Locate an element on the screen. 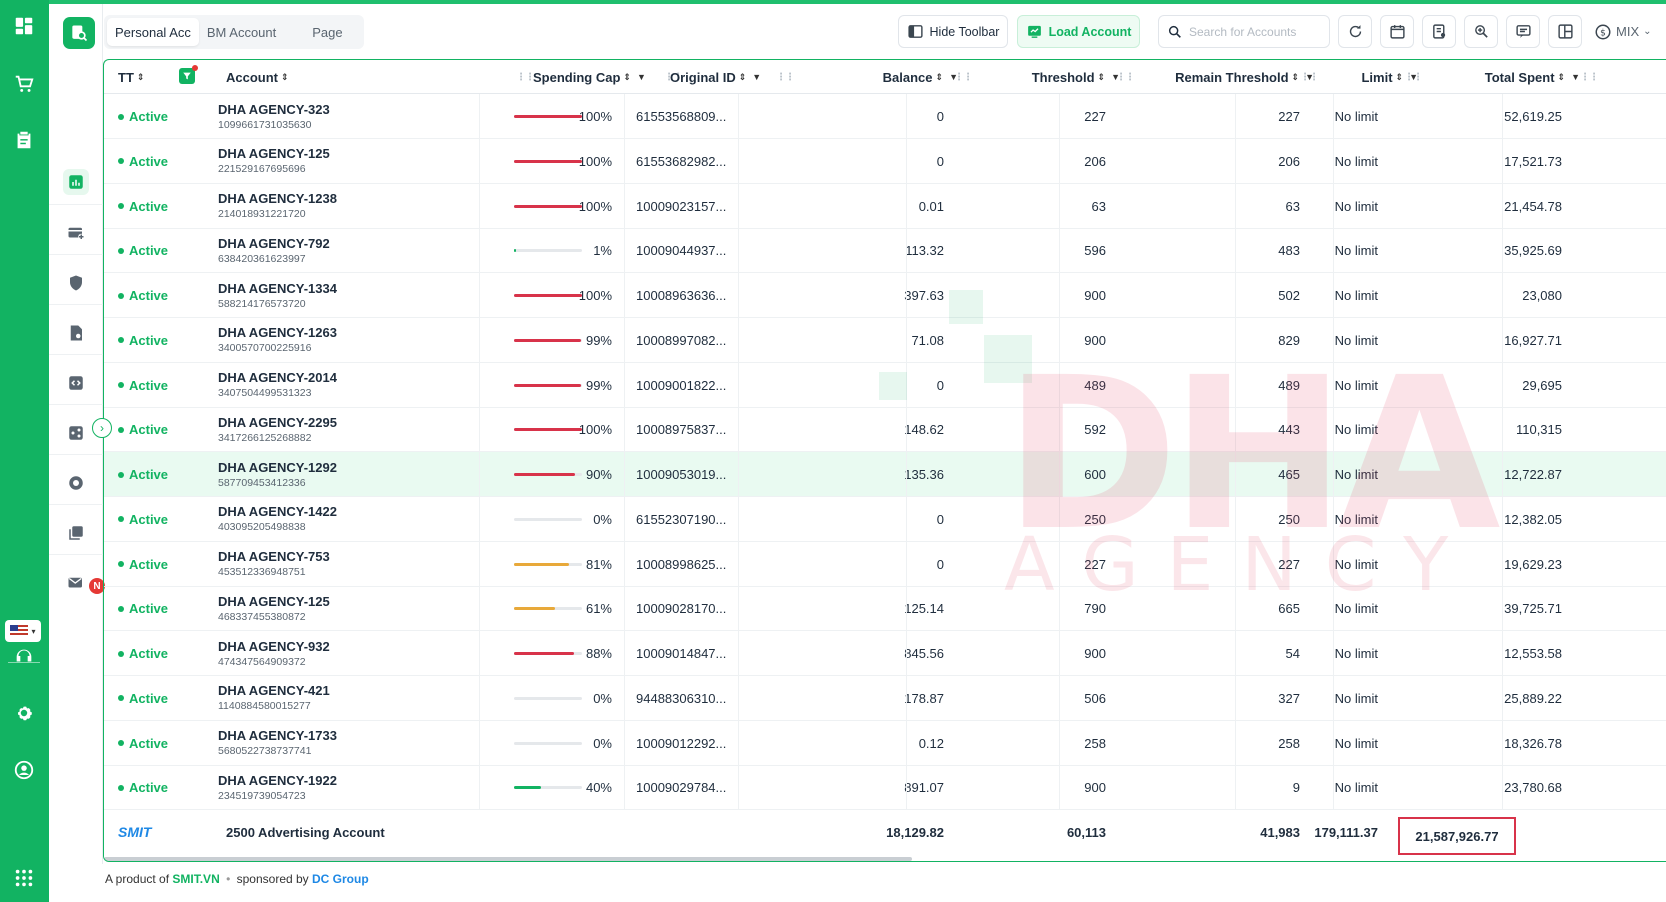  footer-total-spent-highlight: 21,587,926.77 is located at coordinates (1457, 836).